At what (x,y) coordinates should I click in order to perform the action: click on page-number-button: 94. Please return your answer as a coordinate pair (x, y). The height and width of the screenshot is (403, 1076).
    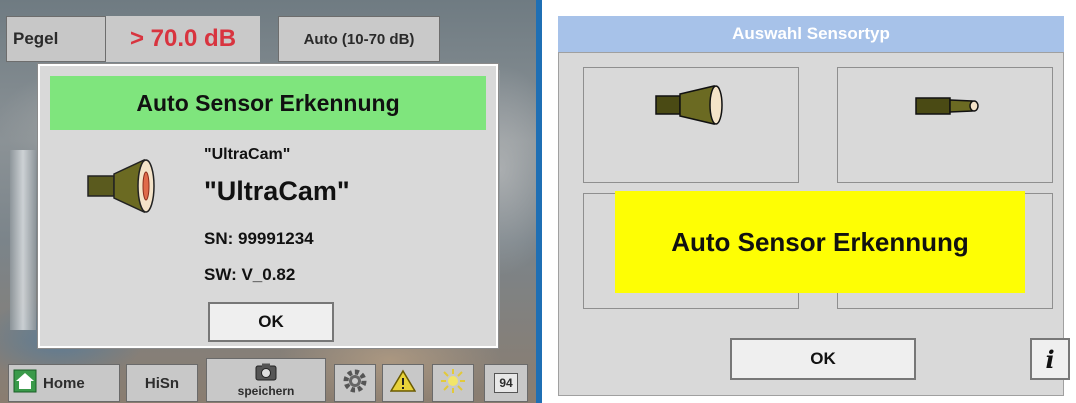
    Looking at the image, I should click on (506, 383).